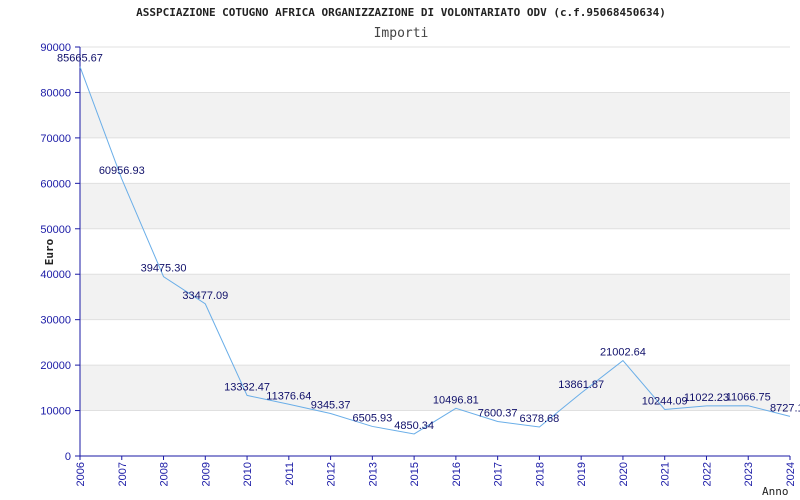 This screenshot has width=800, height=500. I want to click on x-tick-label: 2008, so click(165, 474).